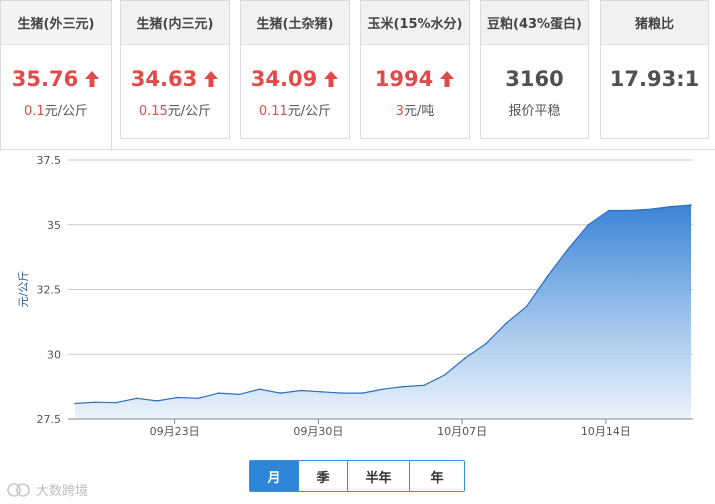 This screenshot has height=504, width=715. I want to click on card-pig-local: 生猪(土杂猪) 34.09 0.11元/公斤, so click(295, 69).